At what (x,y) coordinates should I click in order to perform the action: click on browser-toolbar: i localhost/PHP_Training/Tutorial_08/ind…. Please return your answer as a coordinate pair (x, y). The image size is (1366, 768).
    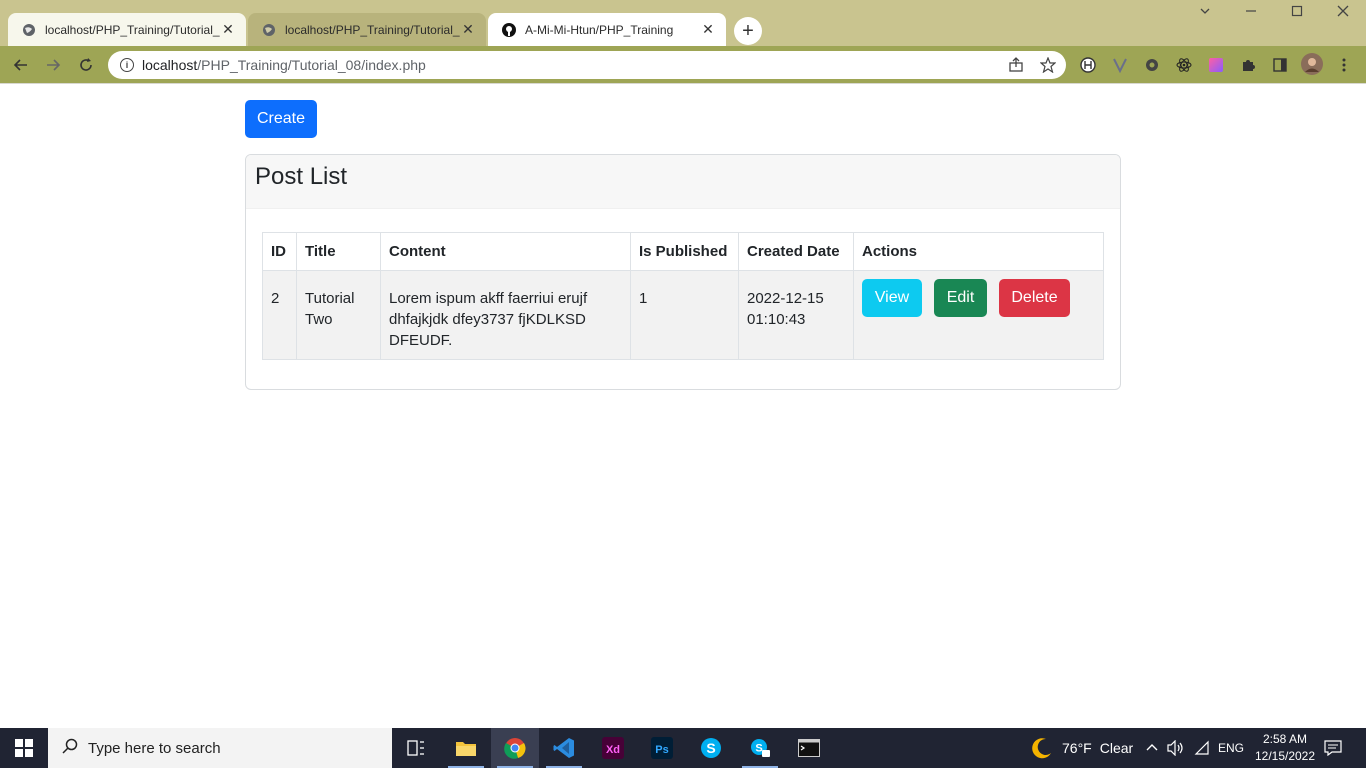
    Looking at the image, I should click on (683, 65).